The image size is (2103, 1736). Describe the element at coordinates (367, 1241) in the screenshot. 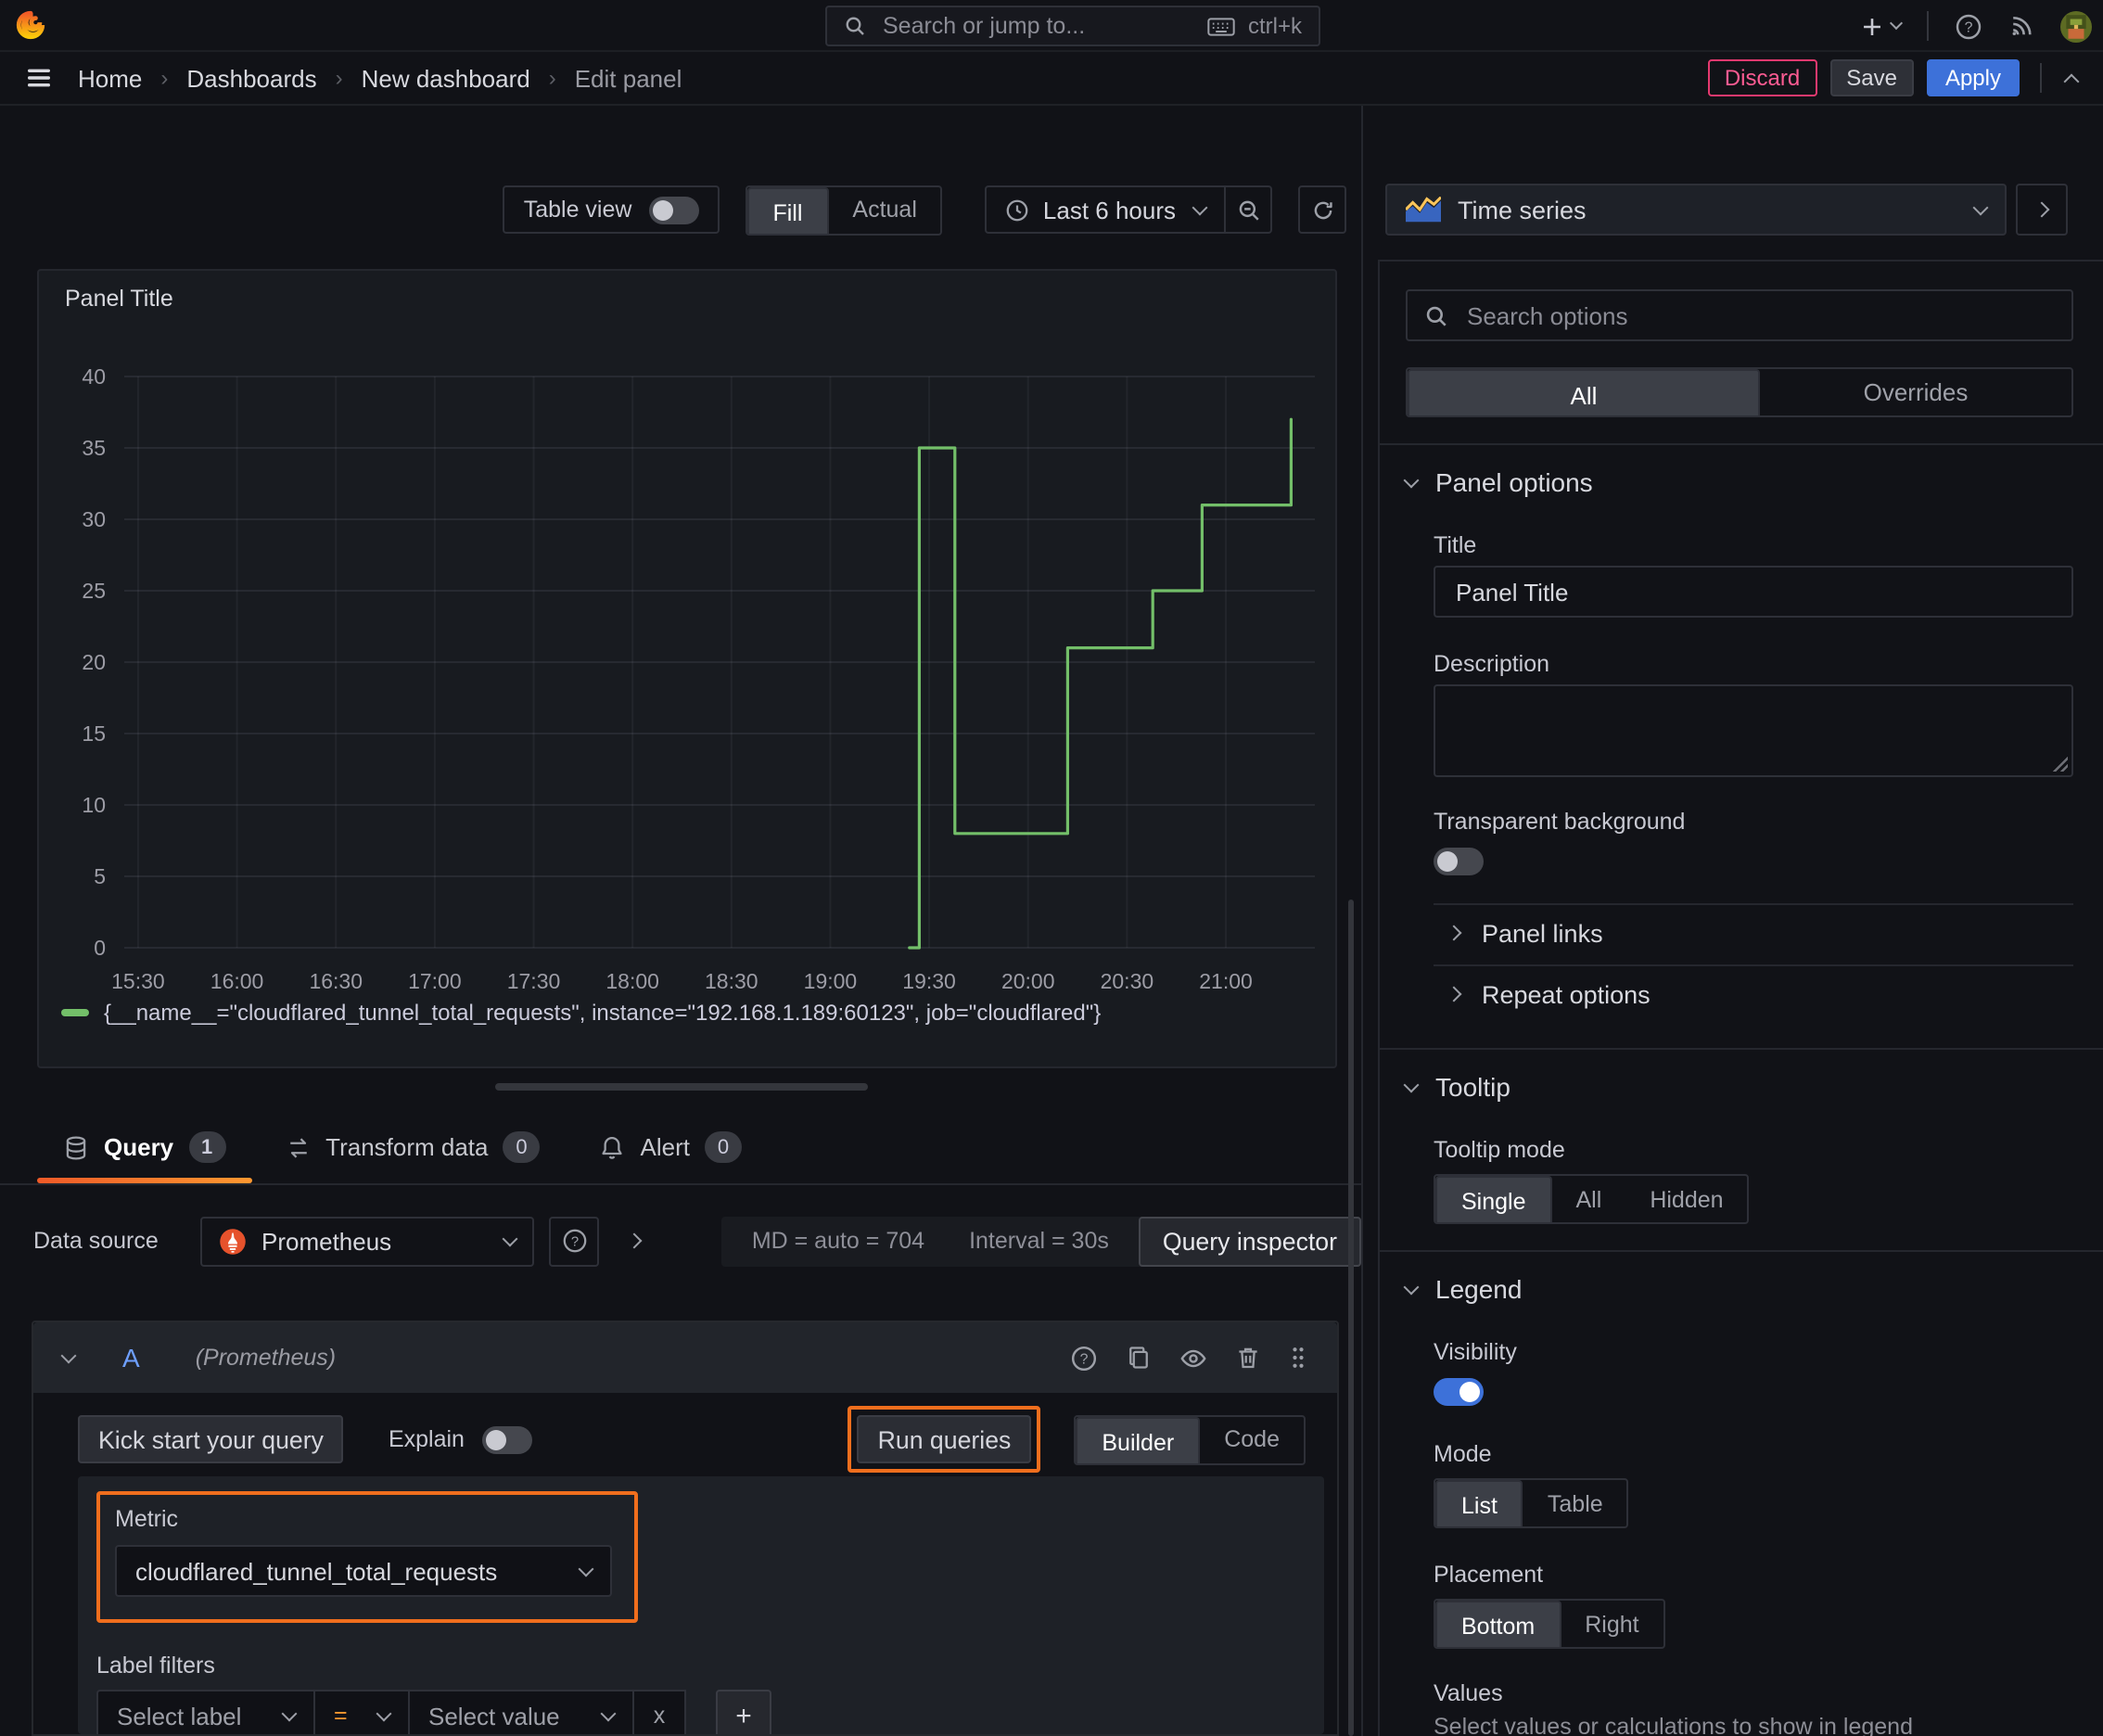

I see `datasource-picker: Prometheus` at that location.